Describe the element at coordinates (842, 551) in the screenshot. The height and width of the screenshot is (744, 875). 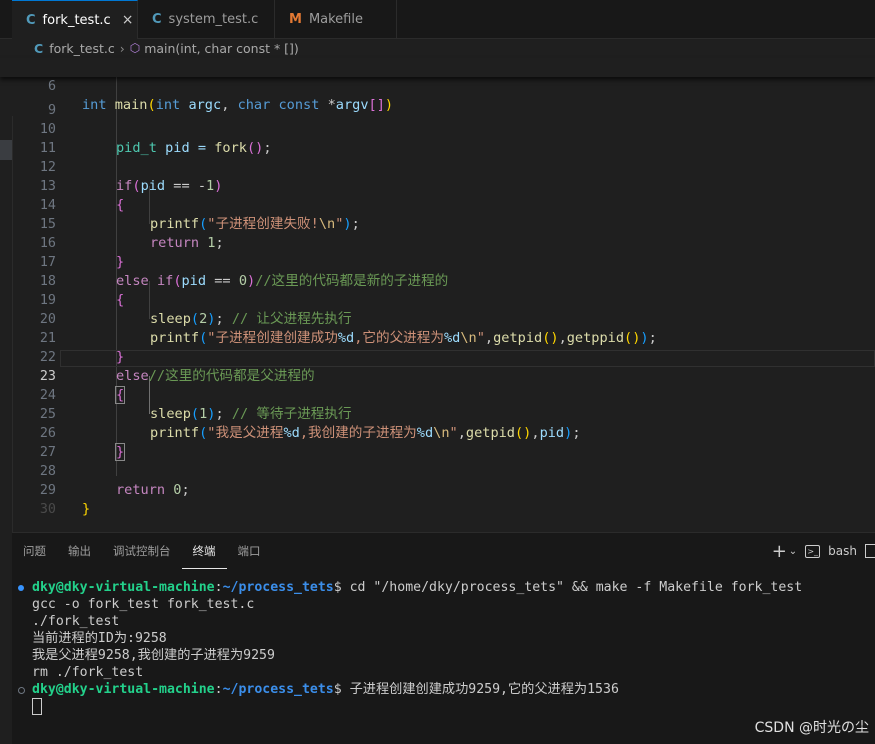
I see `shell-name: bash` at that location.